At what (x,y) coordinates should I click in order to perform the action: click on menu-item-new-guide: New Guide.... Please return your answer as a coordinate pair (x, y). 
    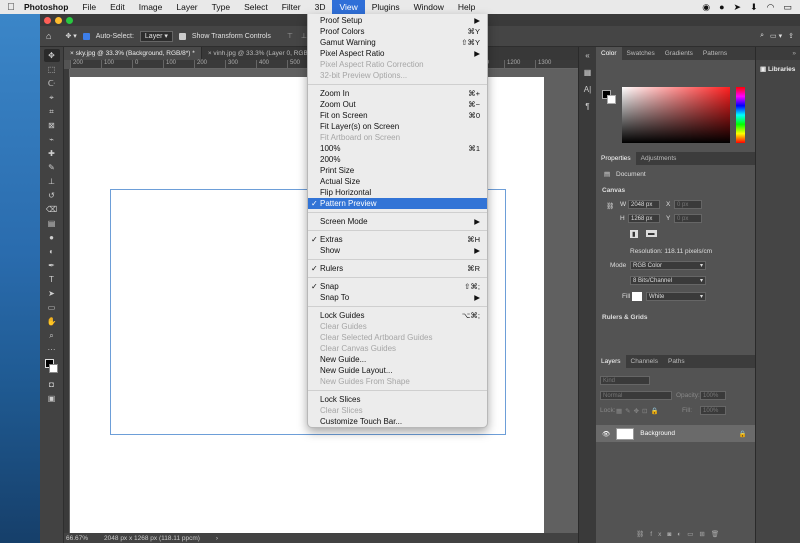
    Looking at the image, I should click on (397, 359).